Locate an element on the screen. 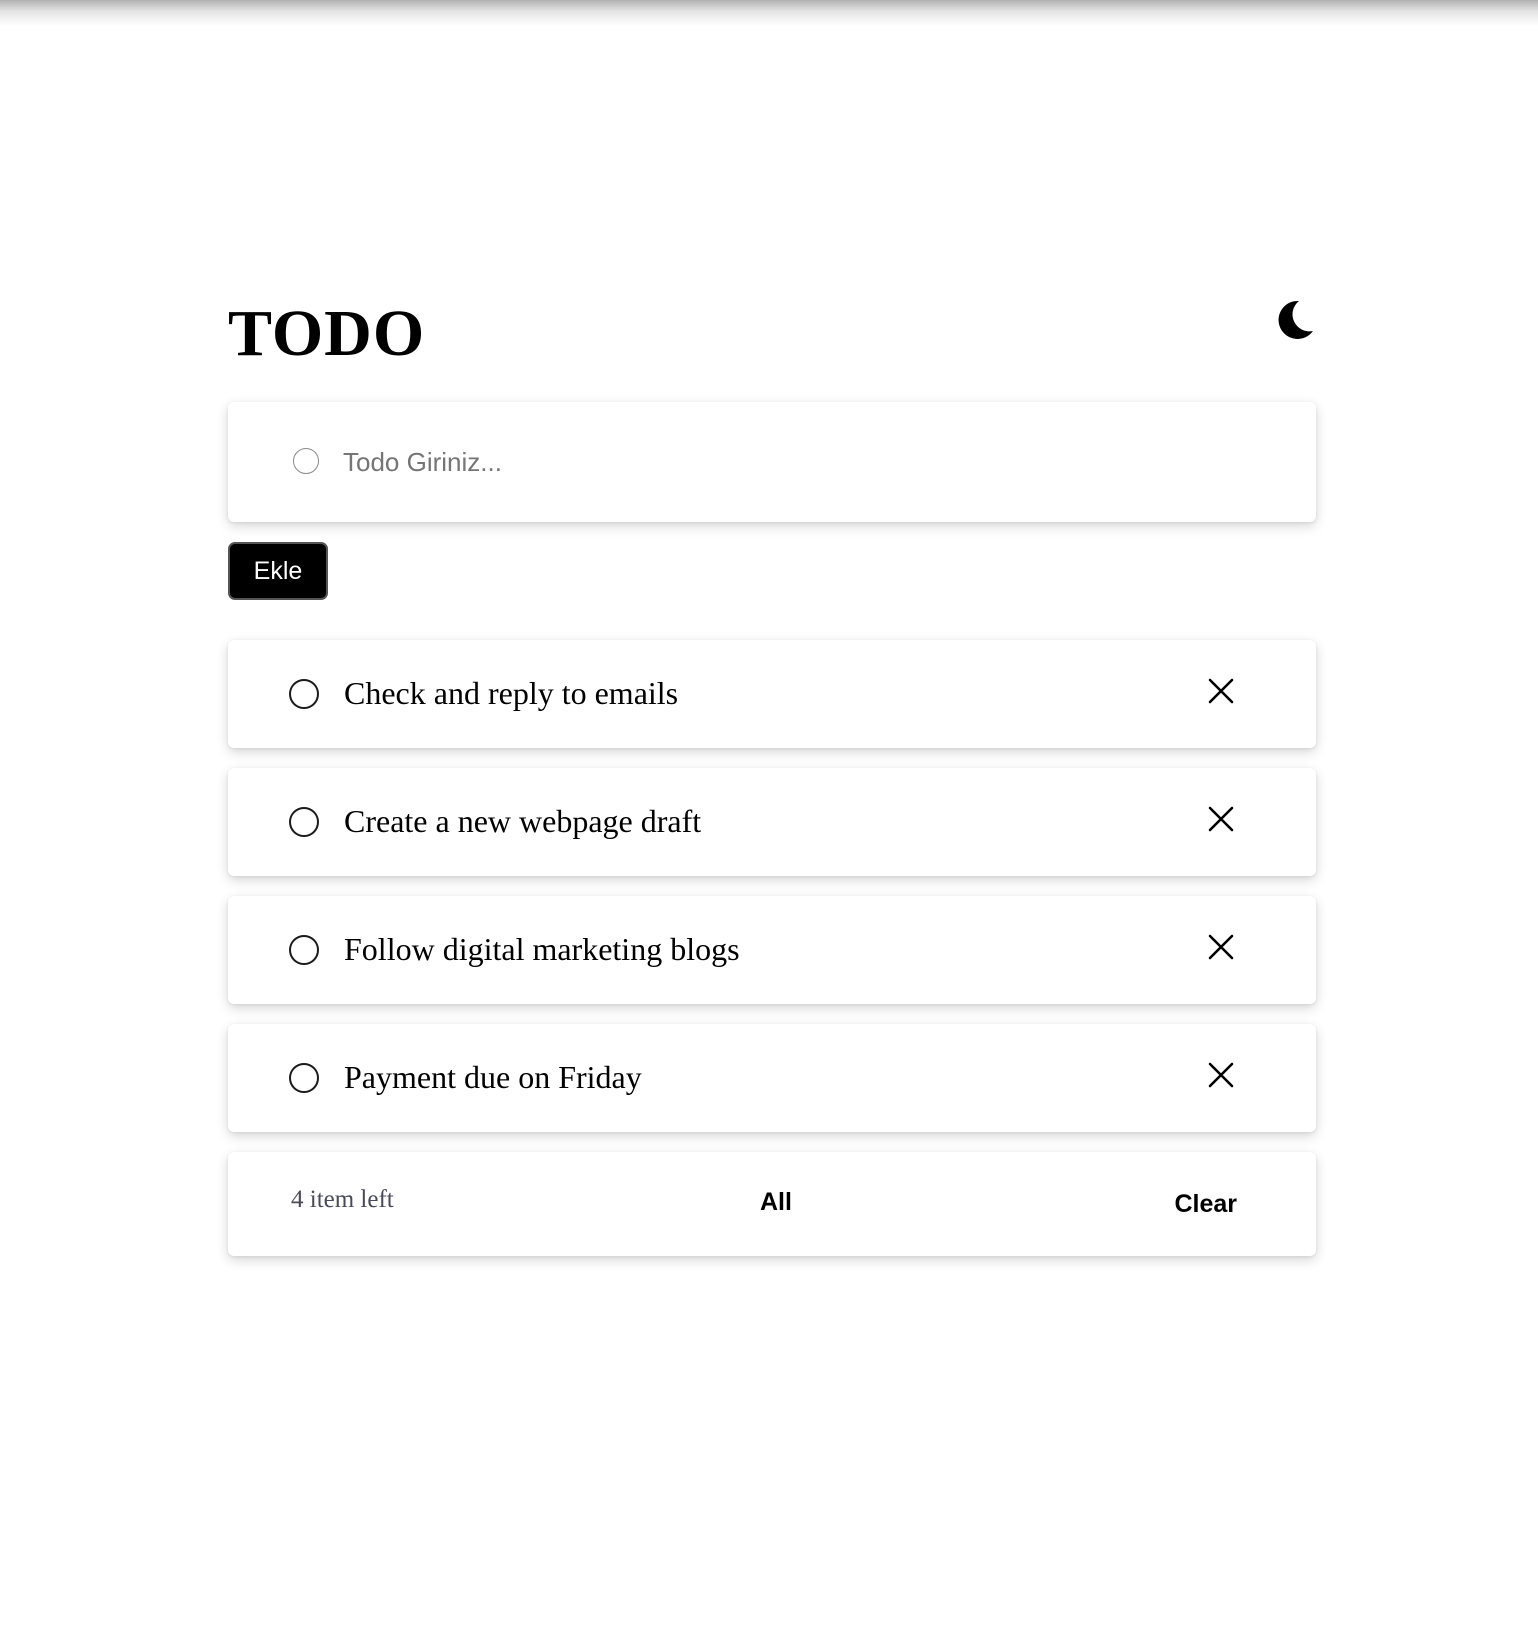 The height and width of the screenshot is (1644, 1538). todo-item: Follow digital marketing blogs is located at coordinates (772, 950).